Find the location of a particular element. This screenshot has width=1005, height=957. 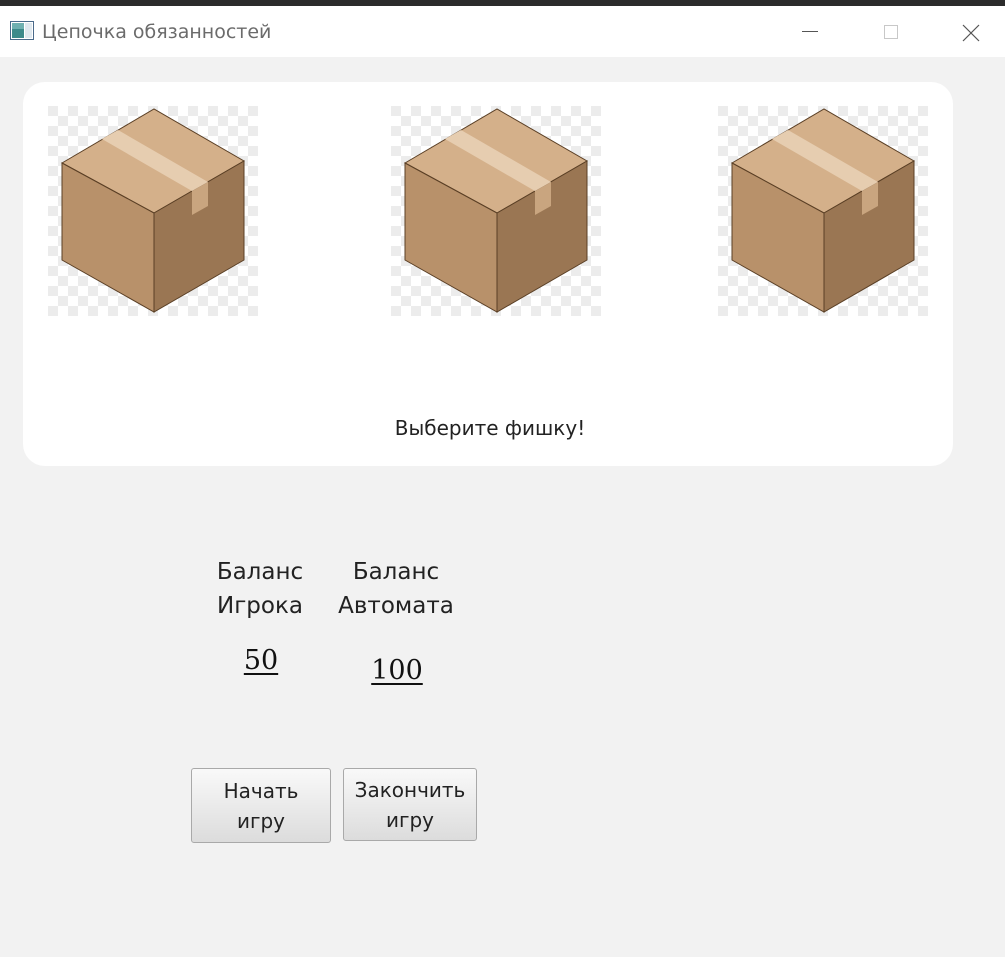

window-title: Цепочка обязанностей is located at coordinates (157, 32).